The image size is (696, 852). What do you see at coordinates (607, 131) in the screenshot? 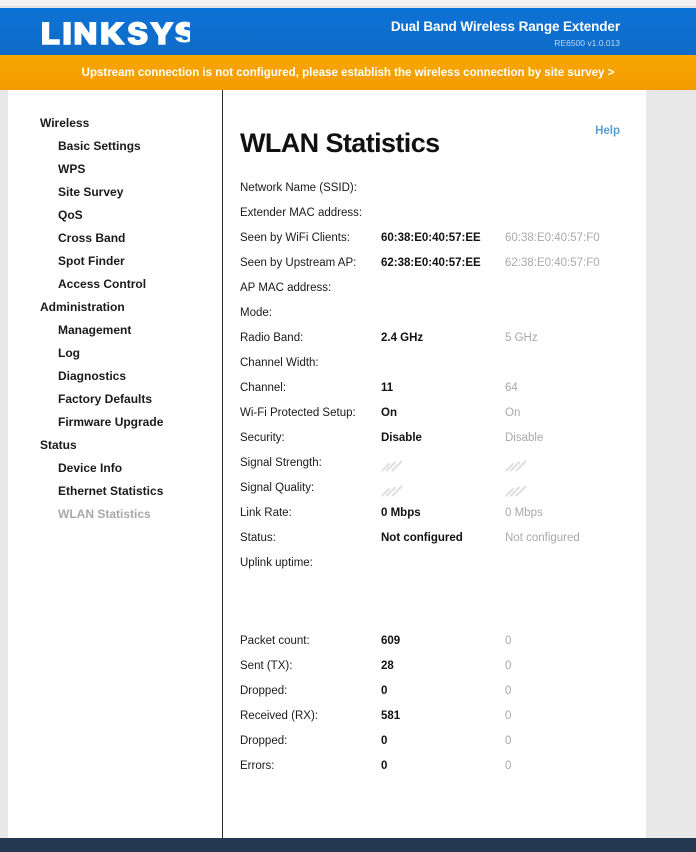
I see `help-link: Help` at bounding box center [607, 131].